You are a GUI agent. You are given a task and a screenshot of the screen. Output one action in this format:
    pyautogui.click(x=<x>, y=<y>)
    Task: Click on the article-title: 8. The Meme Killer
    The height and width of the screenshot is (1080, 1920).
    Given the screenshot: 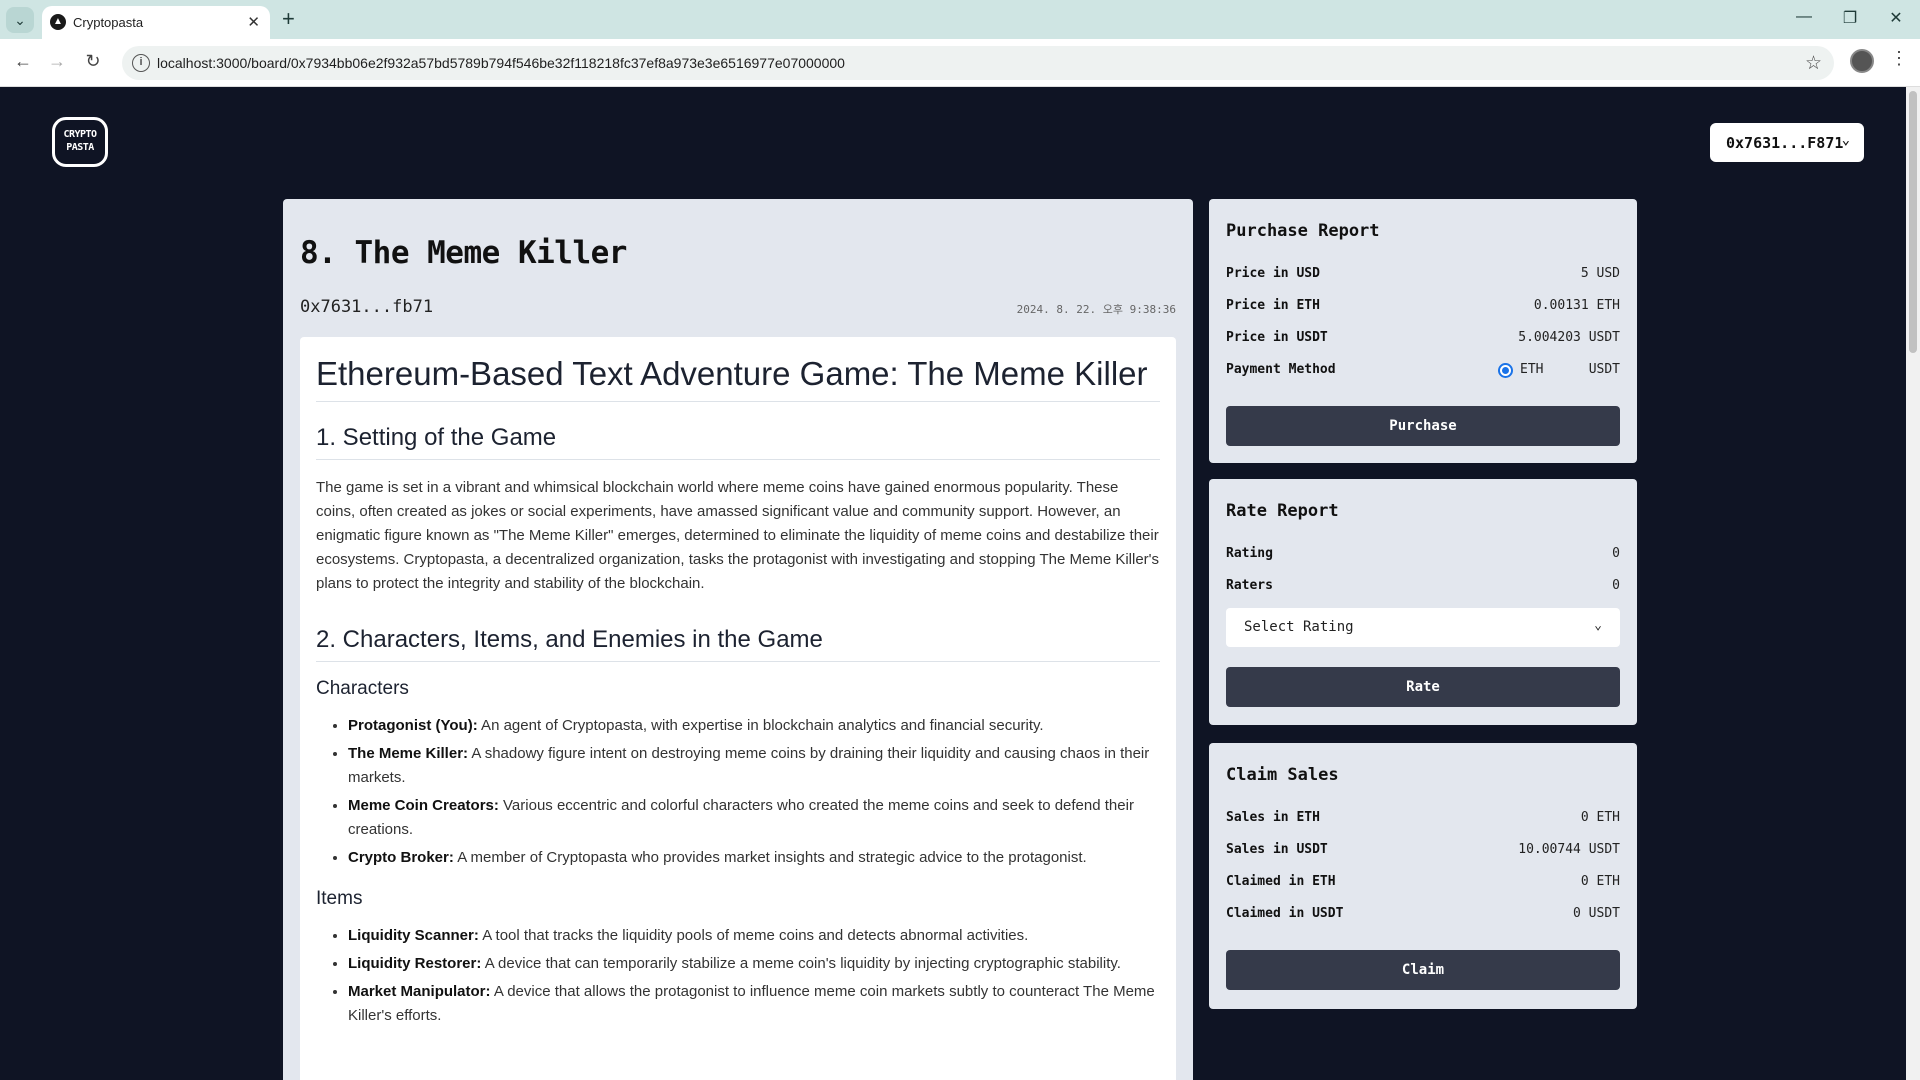 What is the action you would take?
    pyautogui.click(x=463, y=253)
    